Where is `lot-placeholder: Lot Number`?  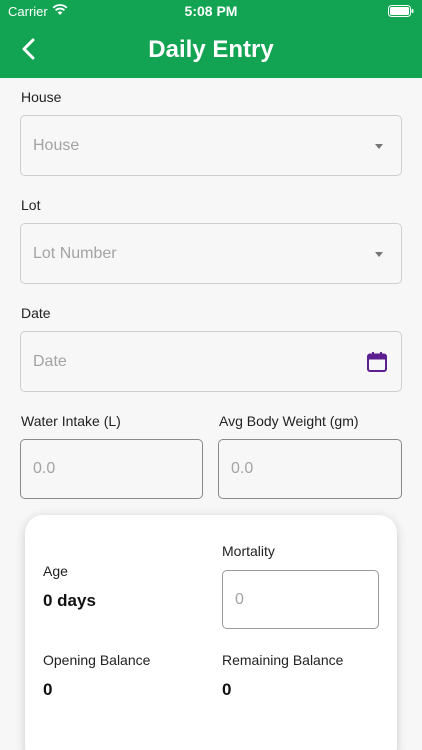
lot-placeholder: Lot Number is located at coordinates (75, 253).